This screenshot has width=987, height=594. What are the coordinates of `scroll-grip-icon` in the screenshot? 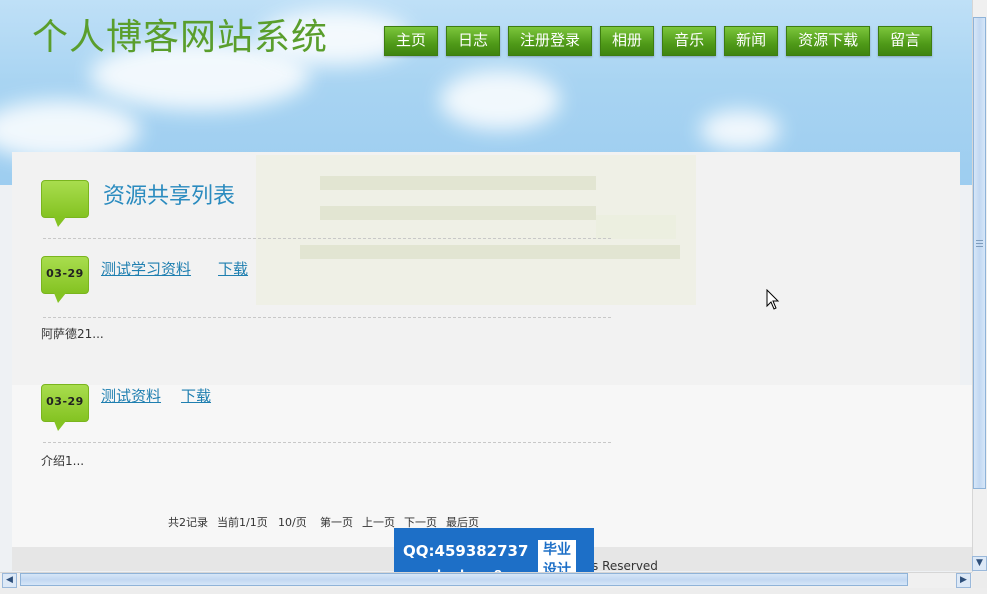 It's located at (979, 244).